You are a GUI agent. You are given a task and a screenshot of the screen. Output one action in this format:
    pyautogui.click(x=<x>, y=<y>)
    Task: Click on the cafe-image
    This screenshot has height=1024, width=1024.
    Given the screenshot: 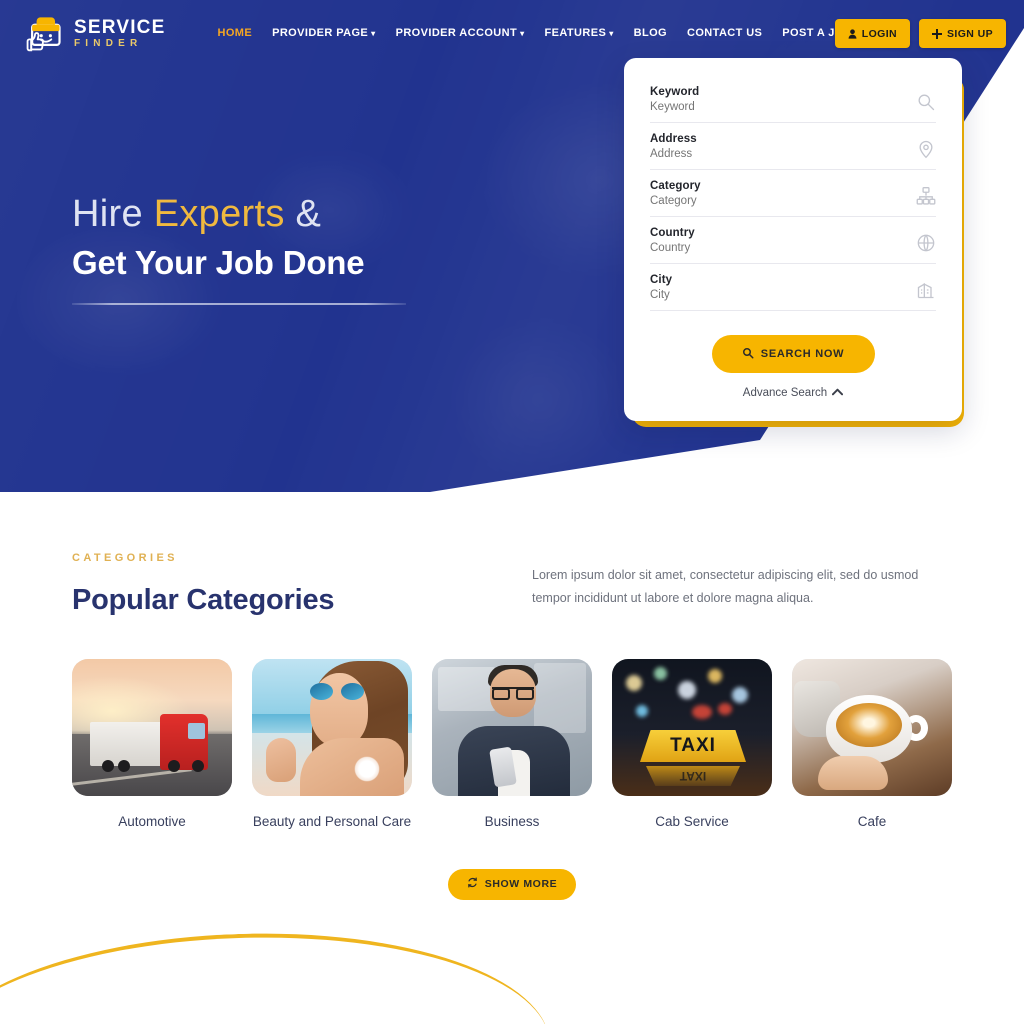 What is the action you would take?
    pyautogui.click(x=872, y=727)
    